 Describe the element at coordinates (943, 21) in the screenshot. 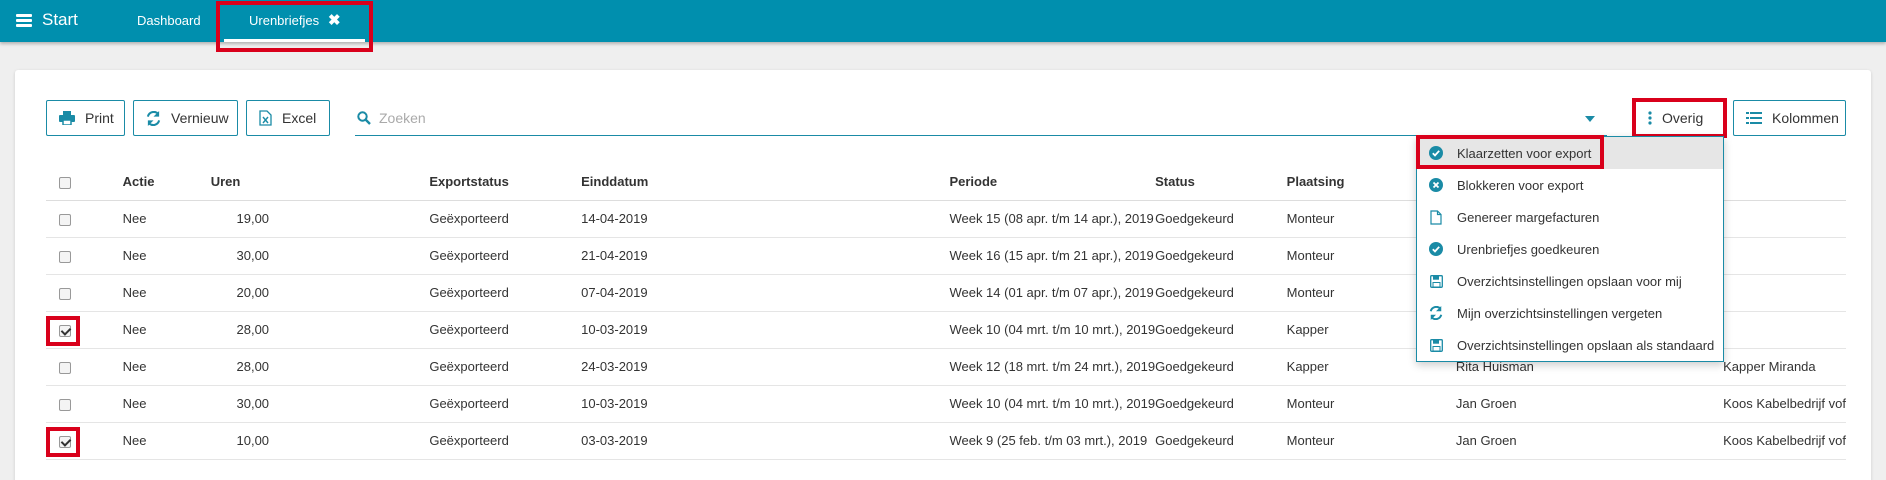

I see `top-bar: Start Dashboard Urenbriefjes ✖` at that location.